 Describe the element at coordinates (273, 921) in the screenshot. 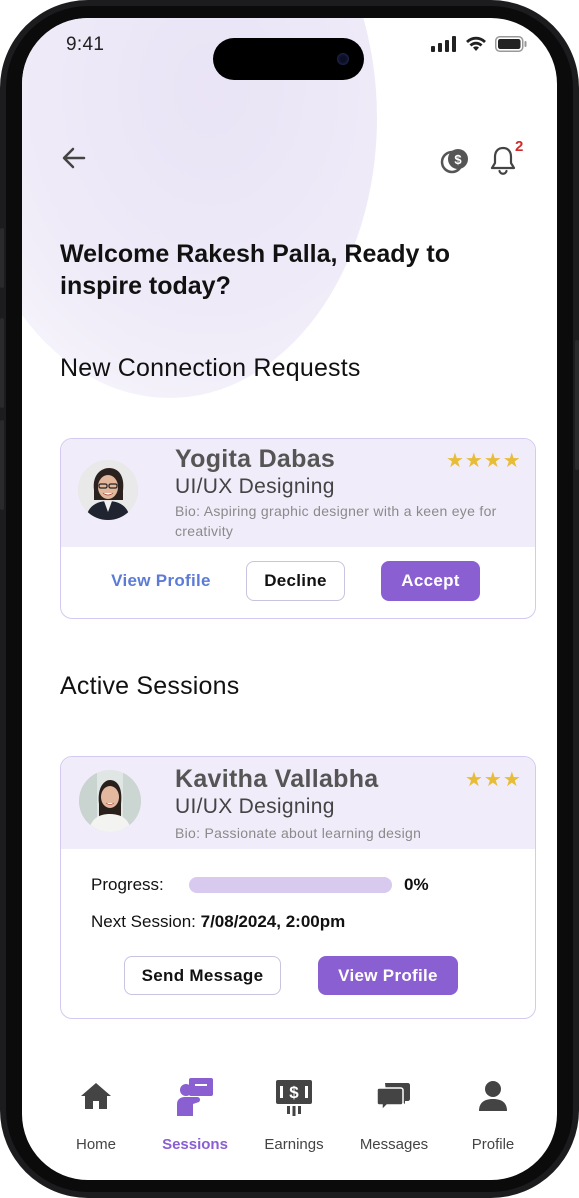

I see `next-session-value: 7/08/2024, 2:00pm` at that location.